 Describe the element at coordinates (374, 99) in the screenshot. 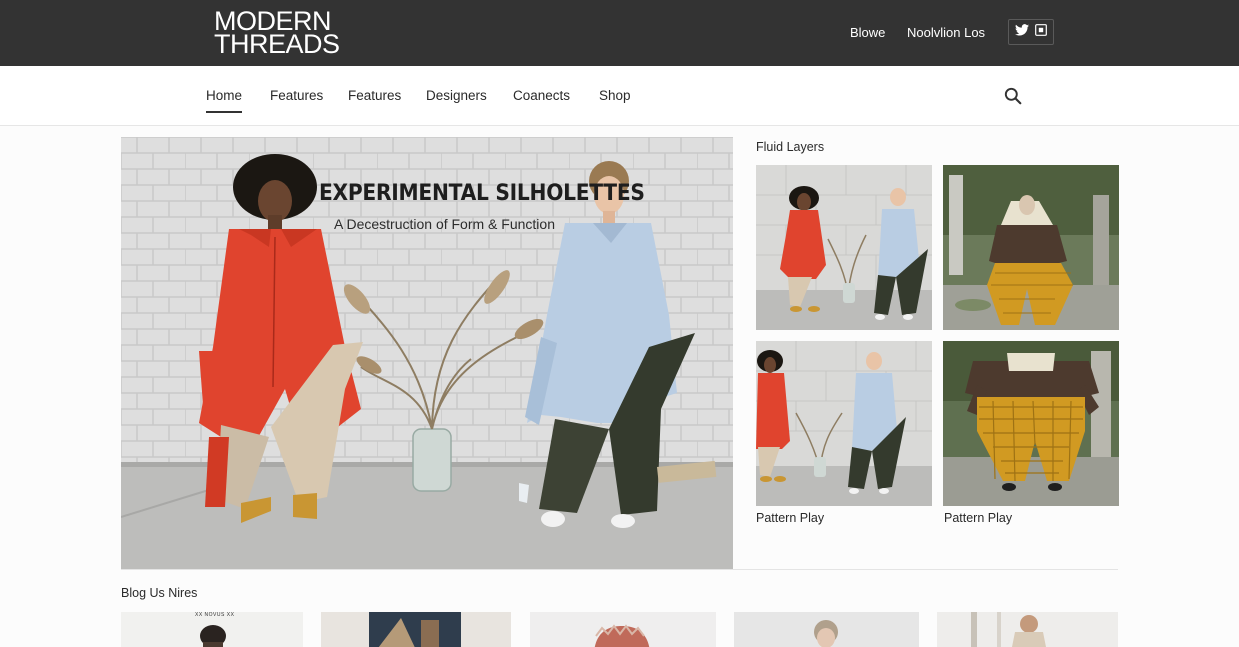

I see `nav-features-2: Features` at that location.